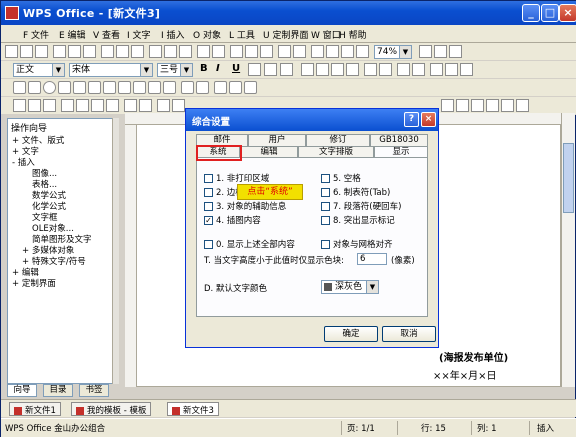  Describe the element at coordinates (249, 244) in the screenshot. I see `option-show-all: 0. 显示上述全部内容` at that location.